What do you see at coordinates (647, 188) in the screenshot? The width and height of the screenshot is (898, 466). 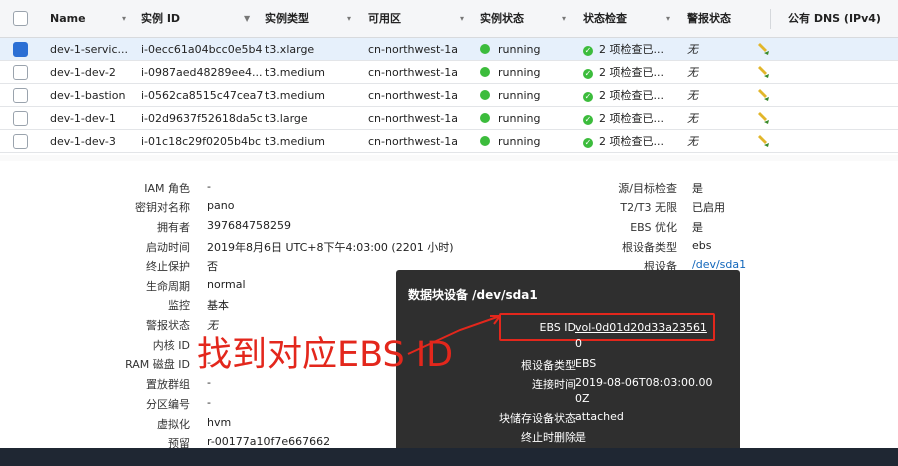 I see `detail-key: 源/目标检查` at bounding box center [647, 188].